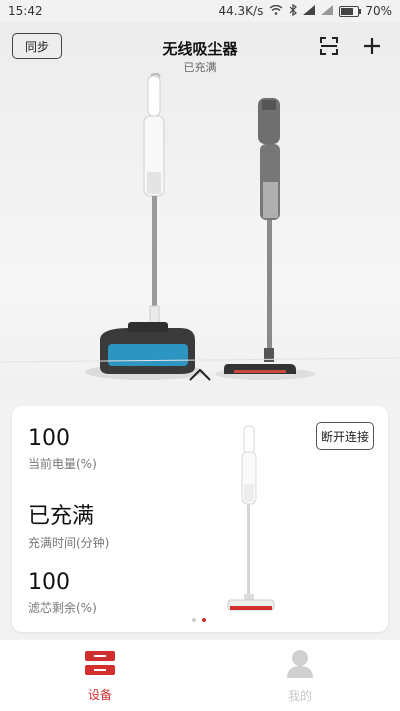 The width and height of the screenshot is (400, 711). I want to click on device-status-subtitle: 已充满, so click(200, 67).